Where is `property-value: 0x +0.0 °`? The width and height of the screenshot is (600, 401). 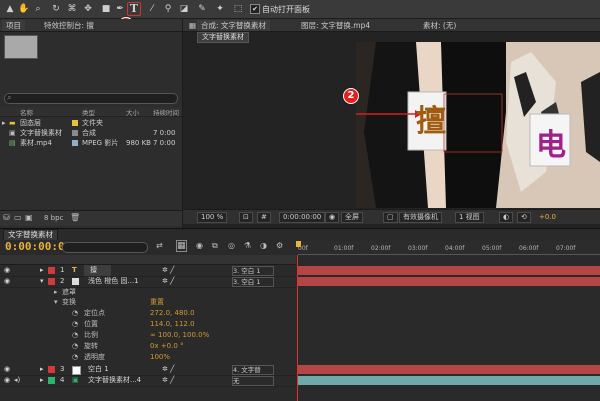
property-value: 0x +0.0 ° is located at coordinates (167, 346).